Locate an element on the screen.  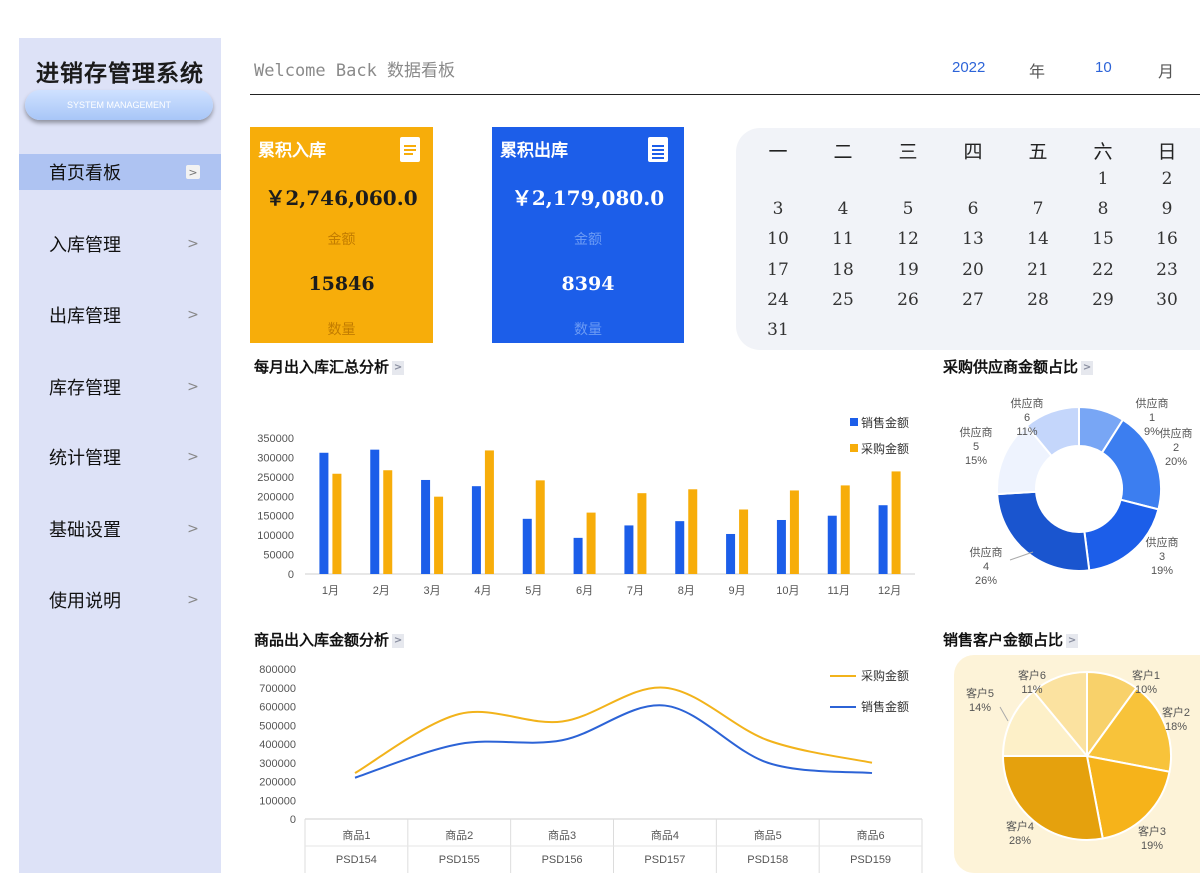
y-tick-label: 50000 is located at coordinates (278, 556).